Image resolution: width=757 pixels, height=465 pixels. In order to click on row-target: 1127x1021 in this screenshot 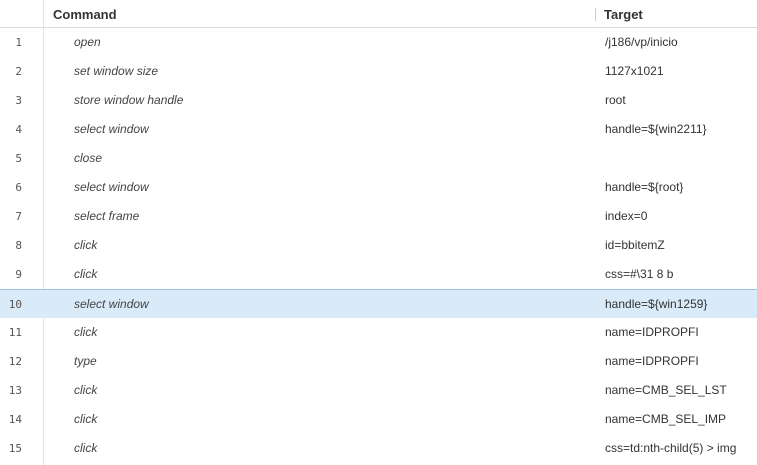, I will do `click(634, 71)`.